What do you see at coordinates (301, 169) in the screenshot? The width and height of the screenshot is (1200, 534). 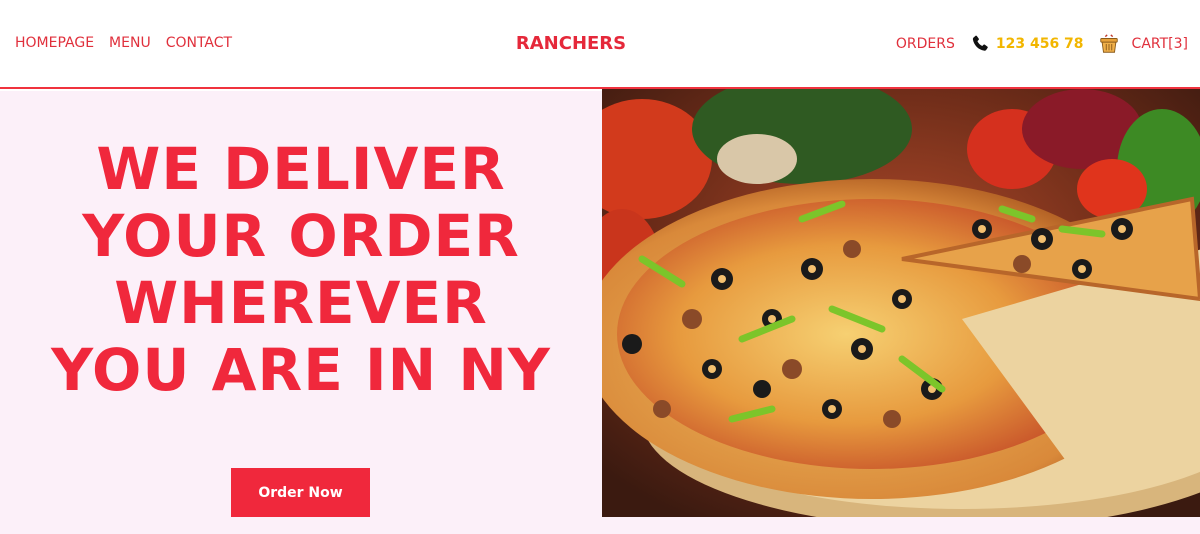 I see `hero-title-line: WE DELIVER` at bounding box center [301, 169].